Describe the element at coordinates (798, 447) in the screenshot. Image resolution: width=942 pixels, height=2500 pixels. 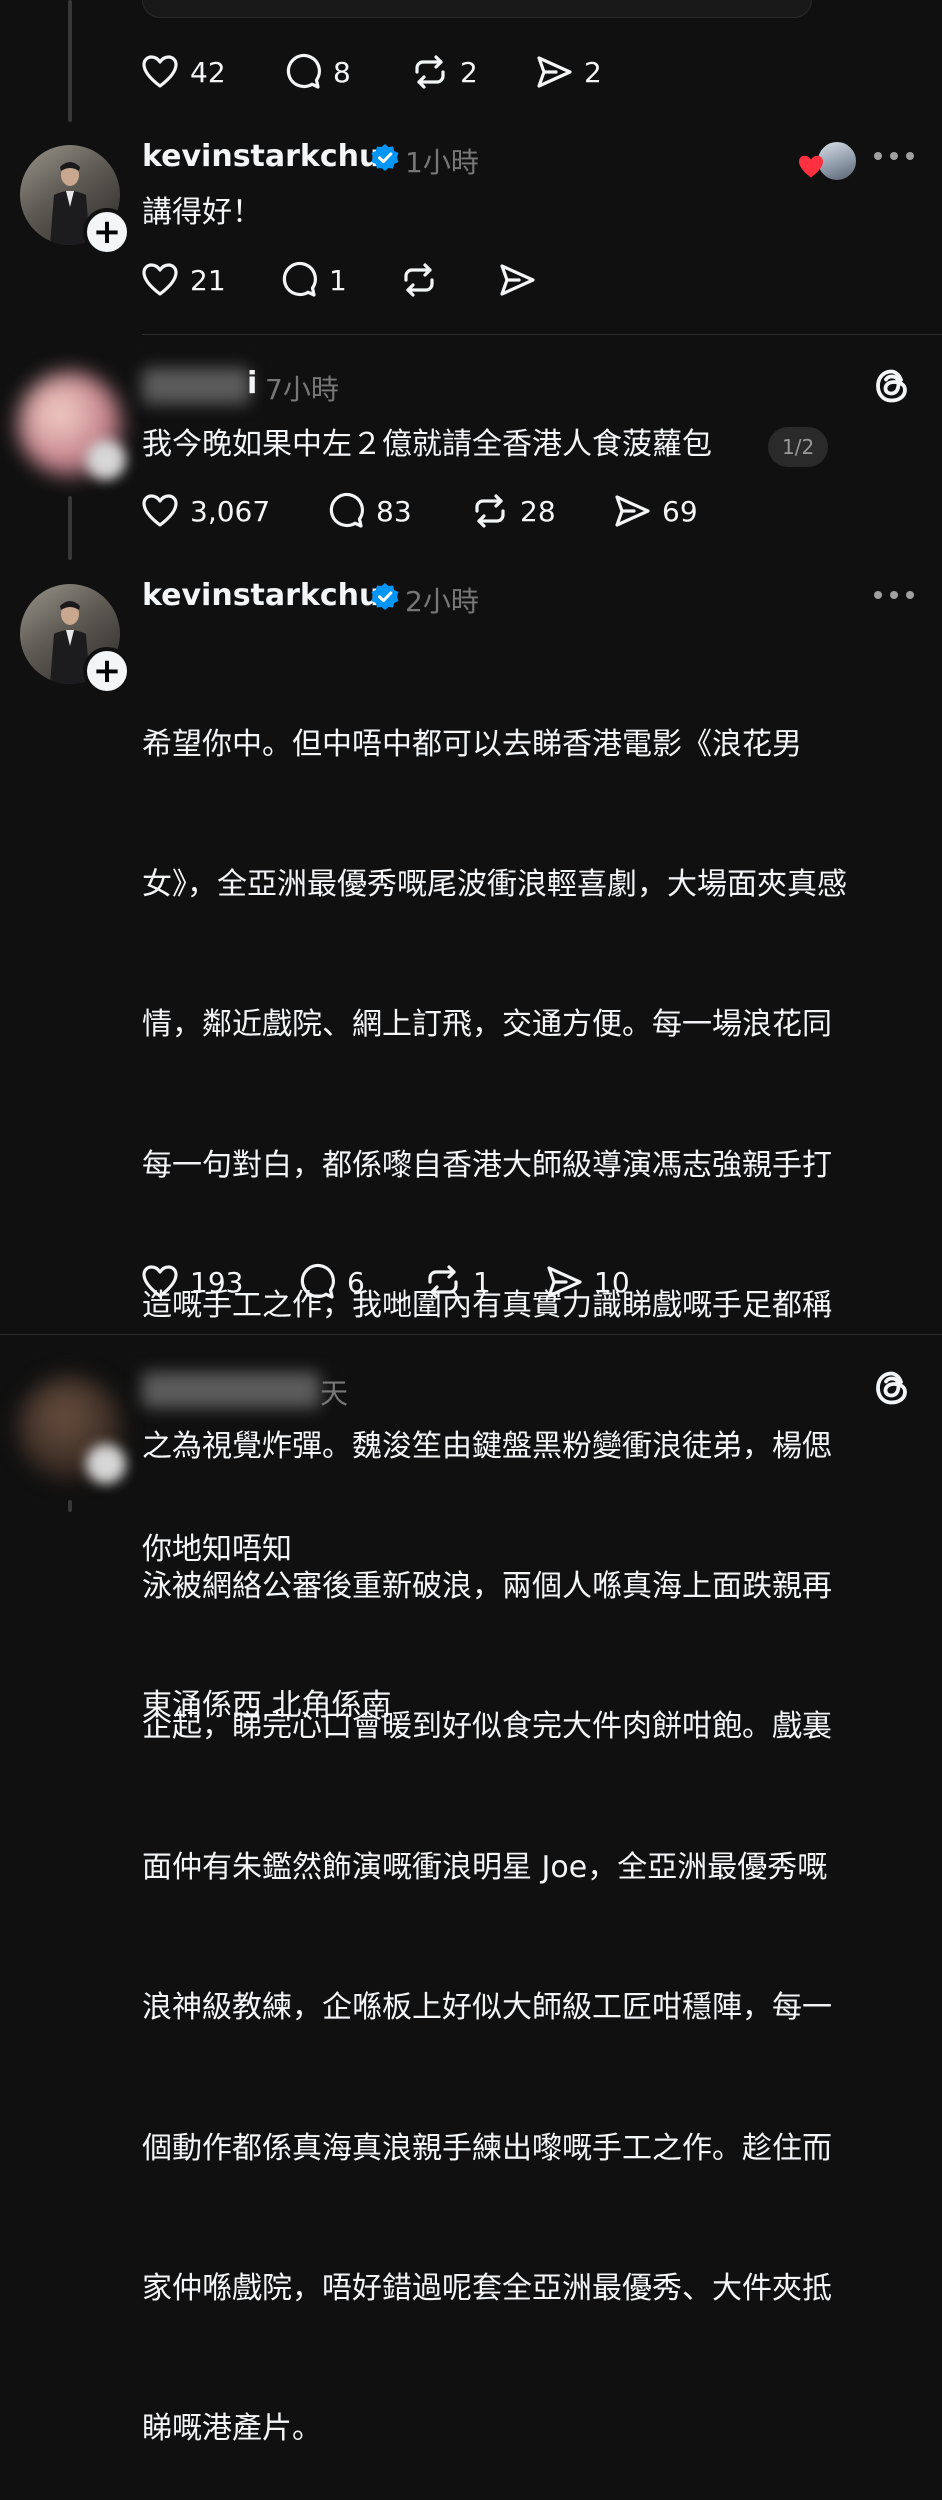
I see `page-indicator: 1/2` at that location.